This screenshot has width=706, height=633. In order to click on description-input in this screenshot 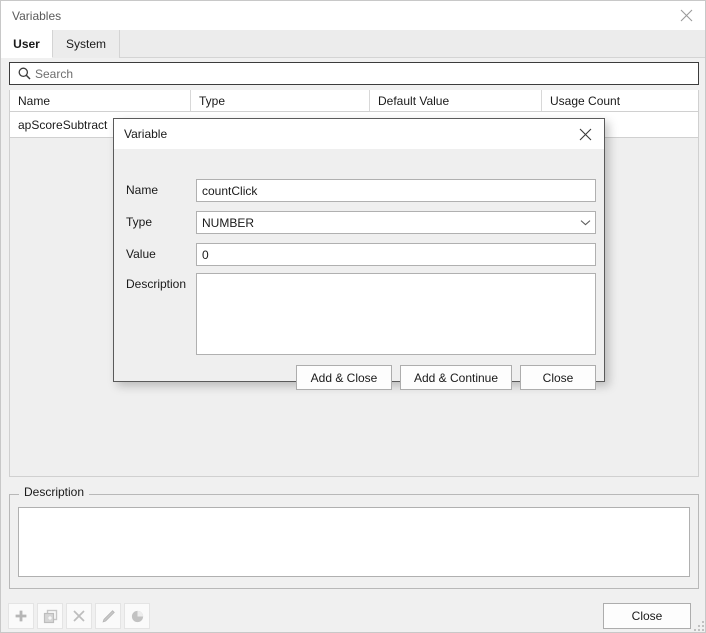, I will do `click(396, 314)`.